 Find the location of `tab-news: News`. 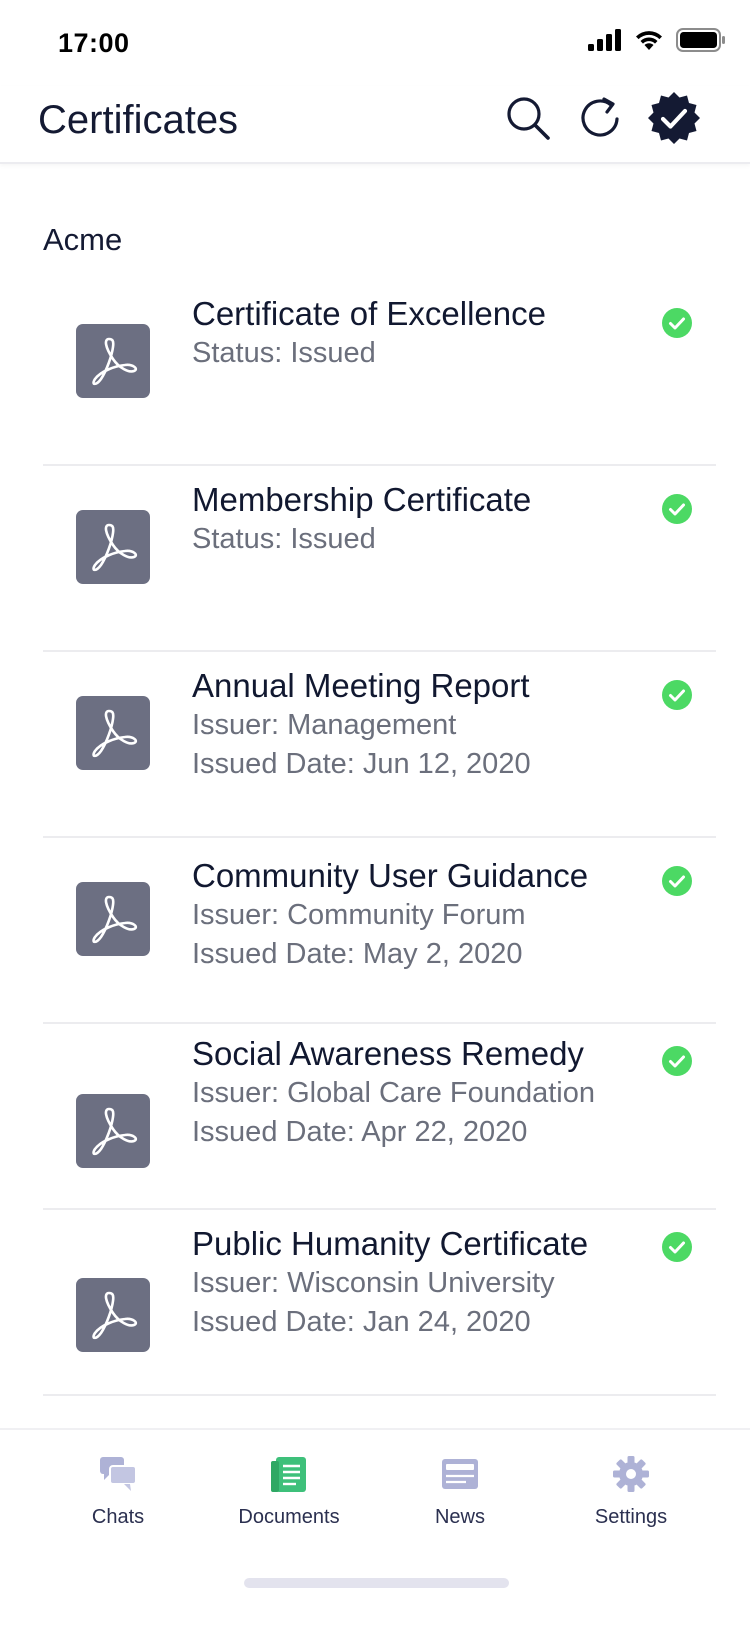

tab-news: News is located at coordinates (460, 1491).